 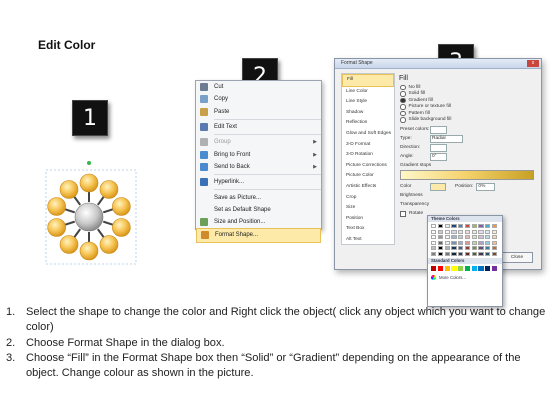 I want to click on menu-item-edit-text: Edit Text, so click(x=258, y=127).